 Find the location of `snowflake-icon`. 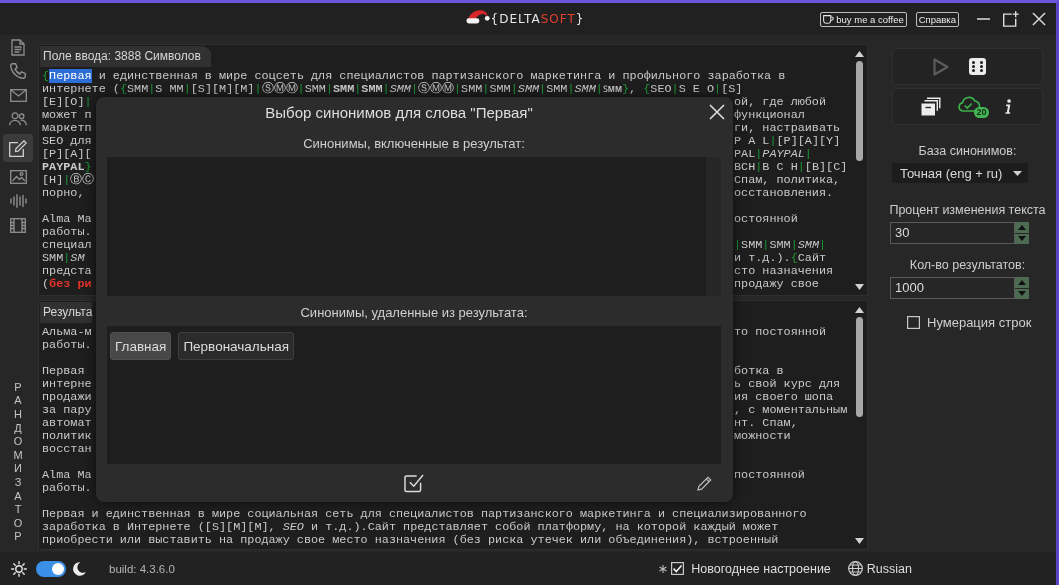

snowflake-icon is located at coordinates (663, 568).